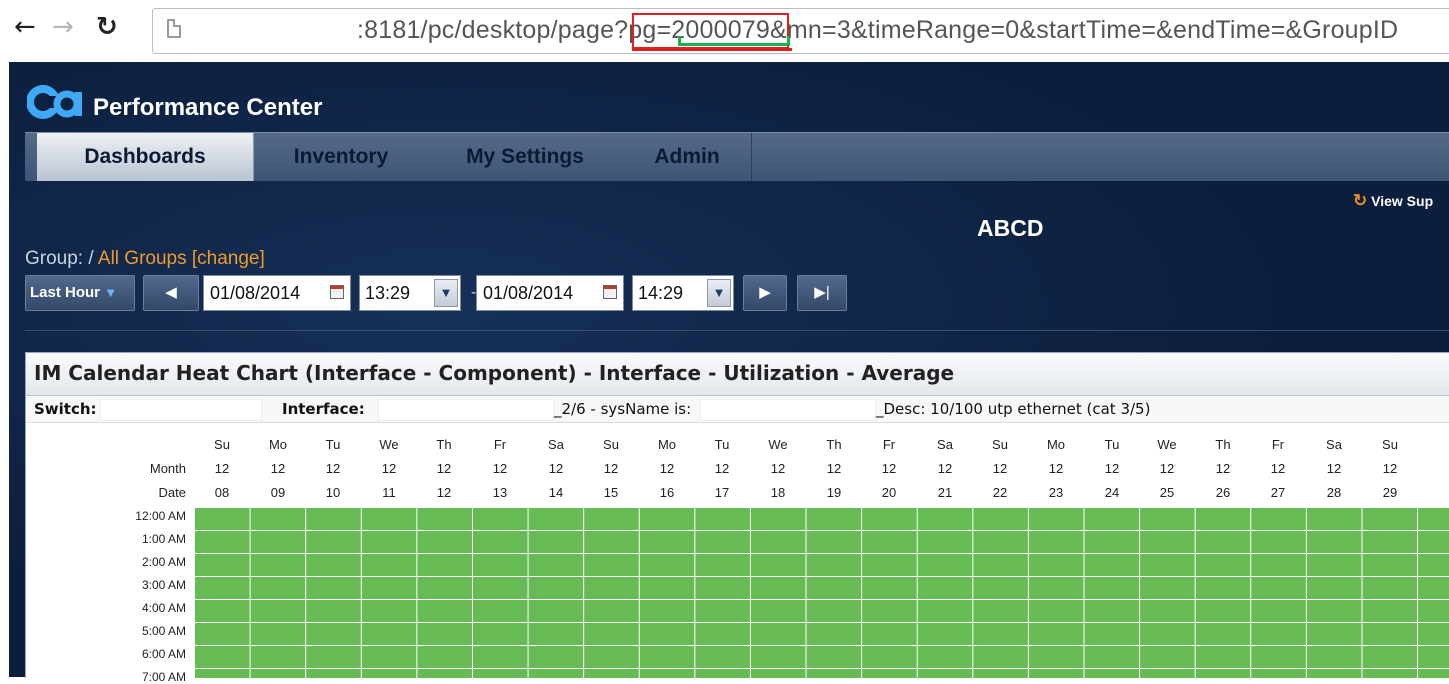 This screenshot has height=684, width=1449. I want to click on page-title: ABCD, so click(1010, 228).